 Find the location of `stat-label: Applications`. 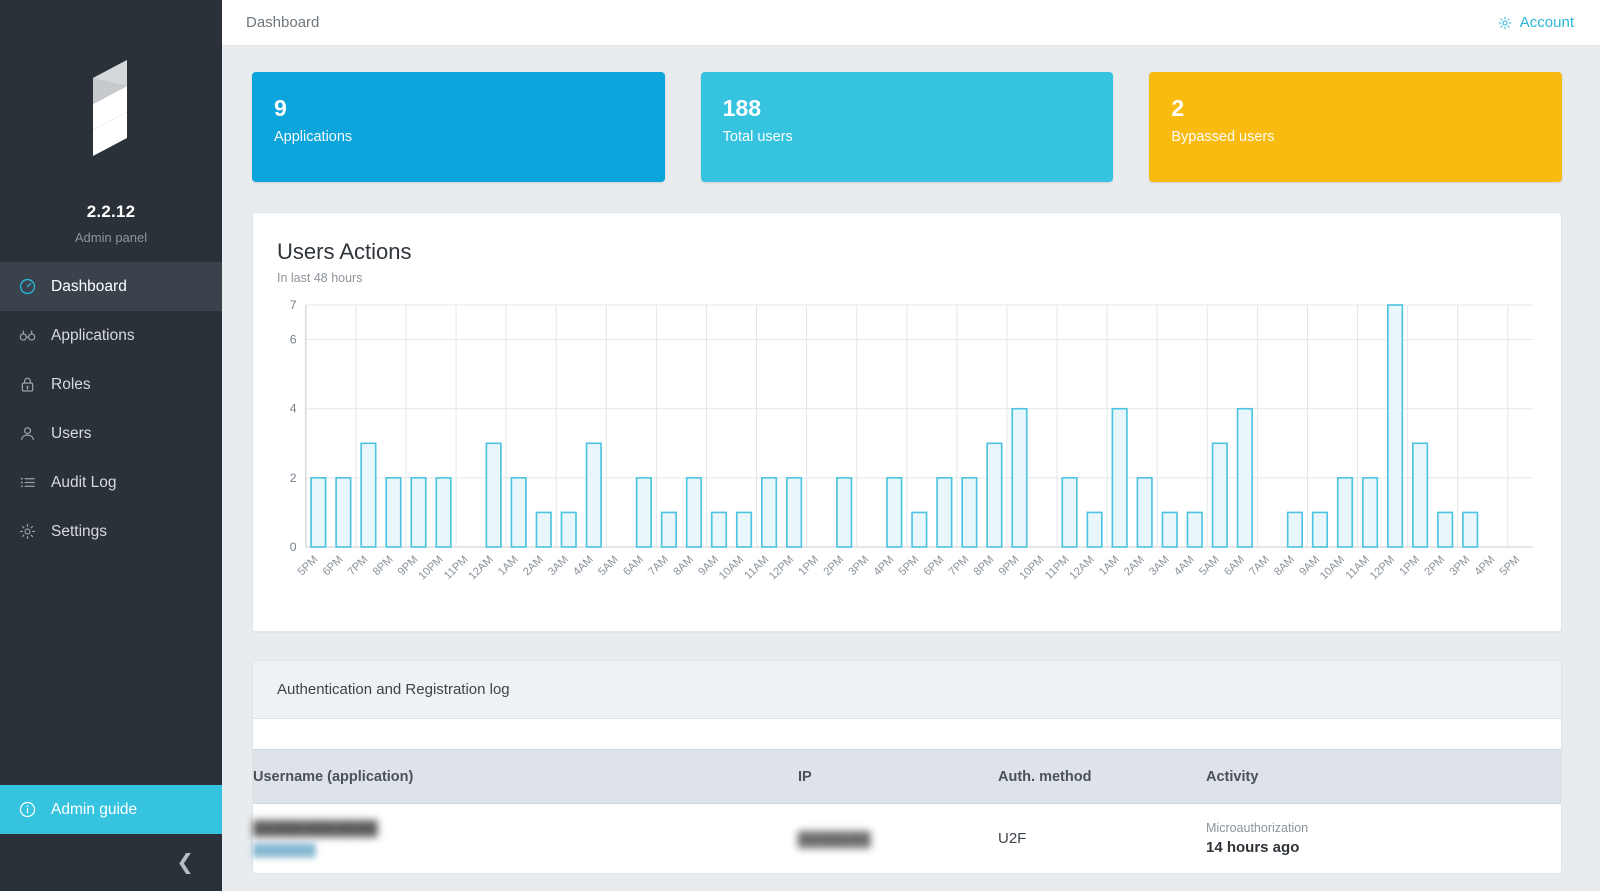

stat-label: Applications is located at coordinates (313, 137).